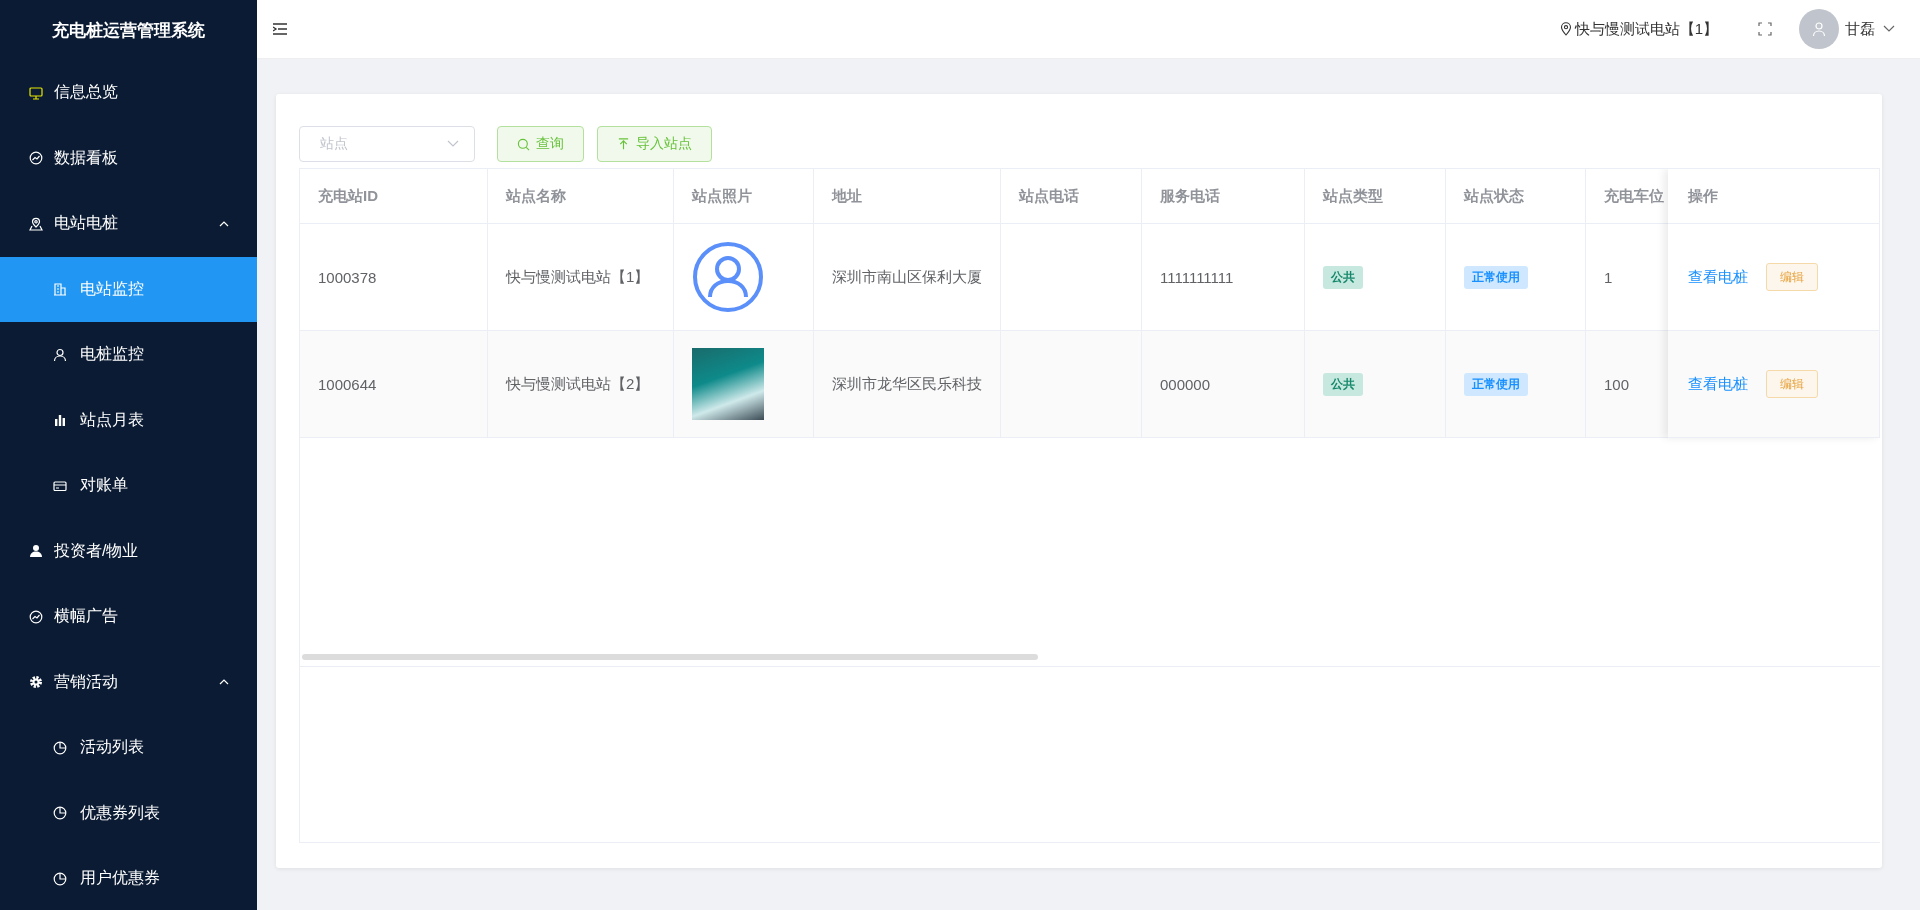 The image size is (1920, 910). Describe the element at coordinates (907, 196) in the screenshot. I see `column-header: 地址` at that location.